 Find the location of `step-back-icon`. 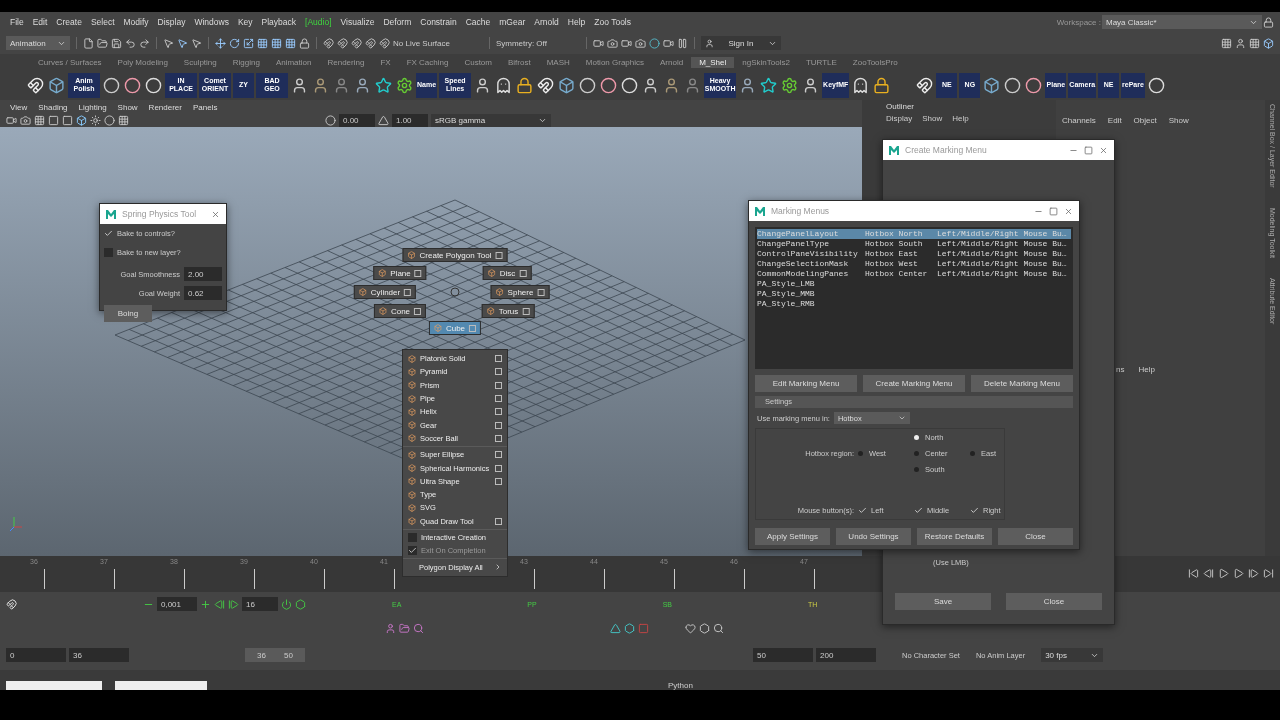

step-back-icon is located at coordinates (1208, 573).